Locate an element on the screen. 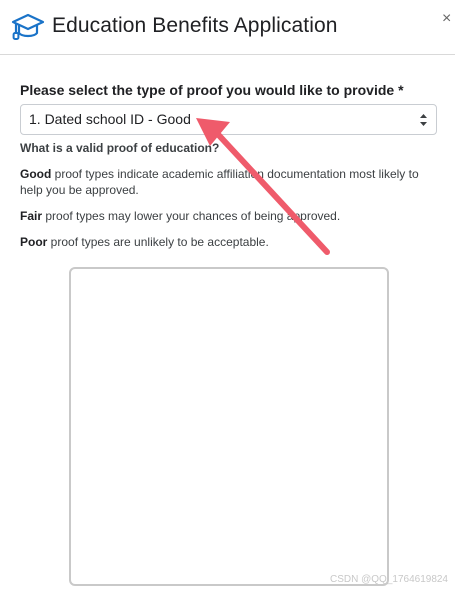 The height and width of the screenshot is (591, 455). dialog-header: Education Benefits Application × is located at coordinates (227, 27).